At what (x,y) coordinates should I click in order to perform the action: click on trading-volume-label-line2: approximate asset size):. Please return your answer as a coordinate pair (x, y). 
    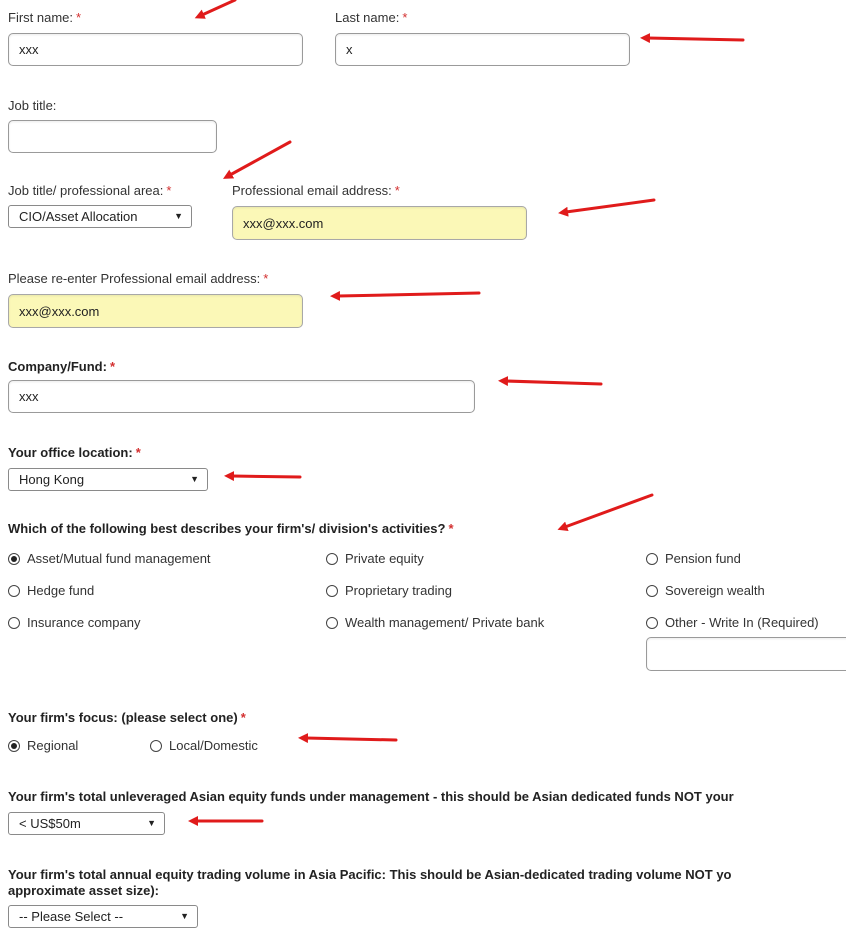
    Looking at the image, I should click on (84, 890).